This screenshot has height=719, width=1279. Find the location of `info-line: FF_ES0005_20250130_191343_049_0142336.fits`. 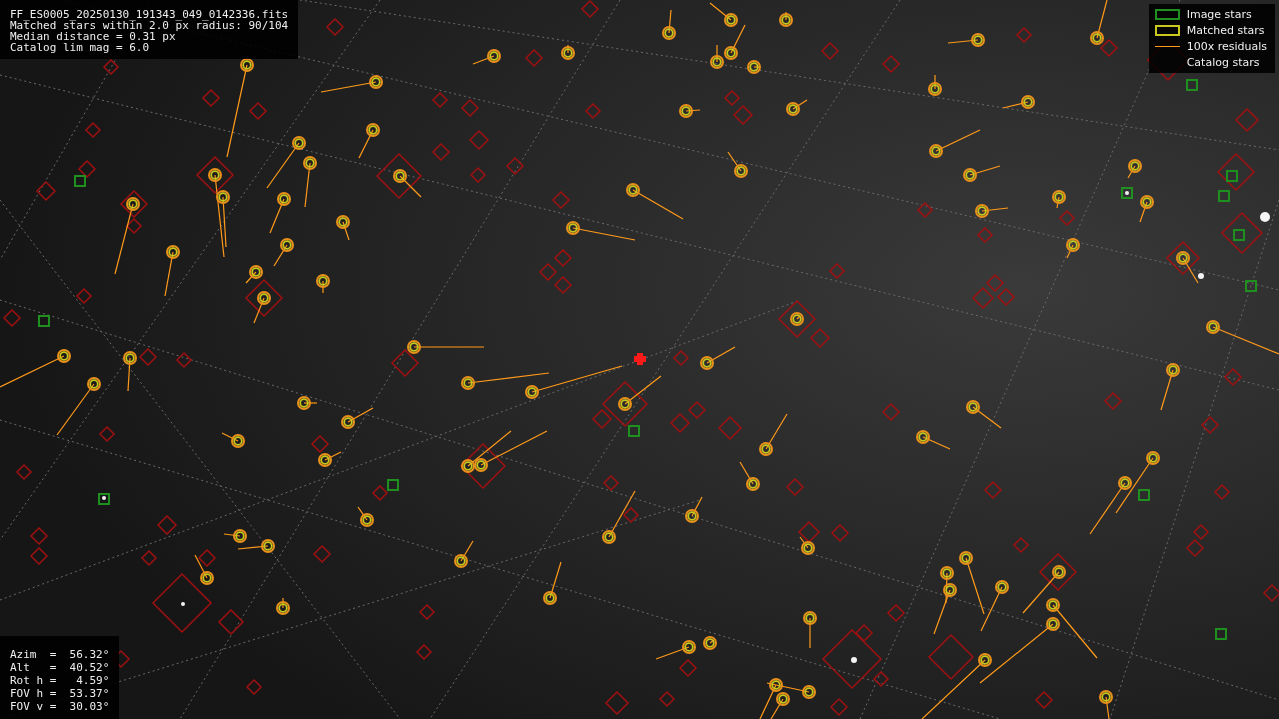

info-line: FF_ES0005_20250130_191343_049_0142336.fits is located at coordinates (149, 14).